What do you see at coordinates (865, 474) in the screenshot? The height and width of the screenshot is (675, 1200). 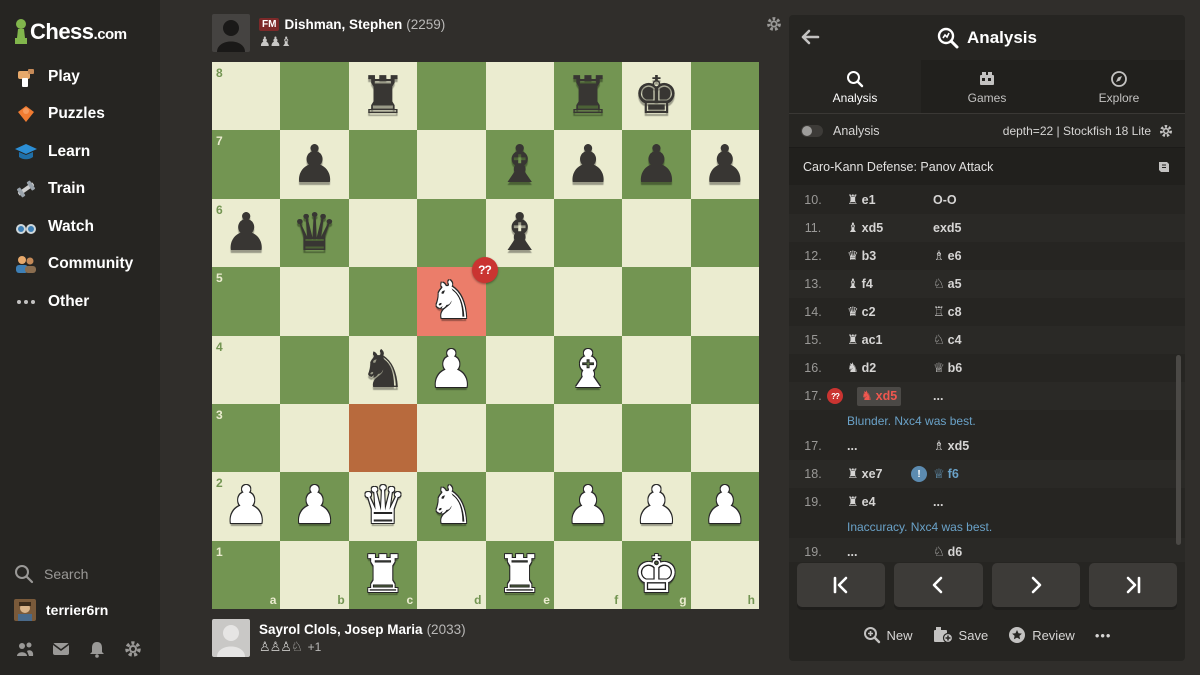 I see `white-move: ♜ xe7` at bounding box center [865, 474].